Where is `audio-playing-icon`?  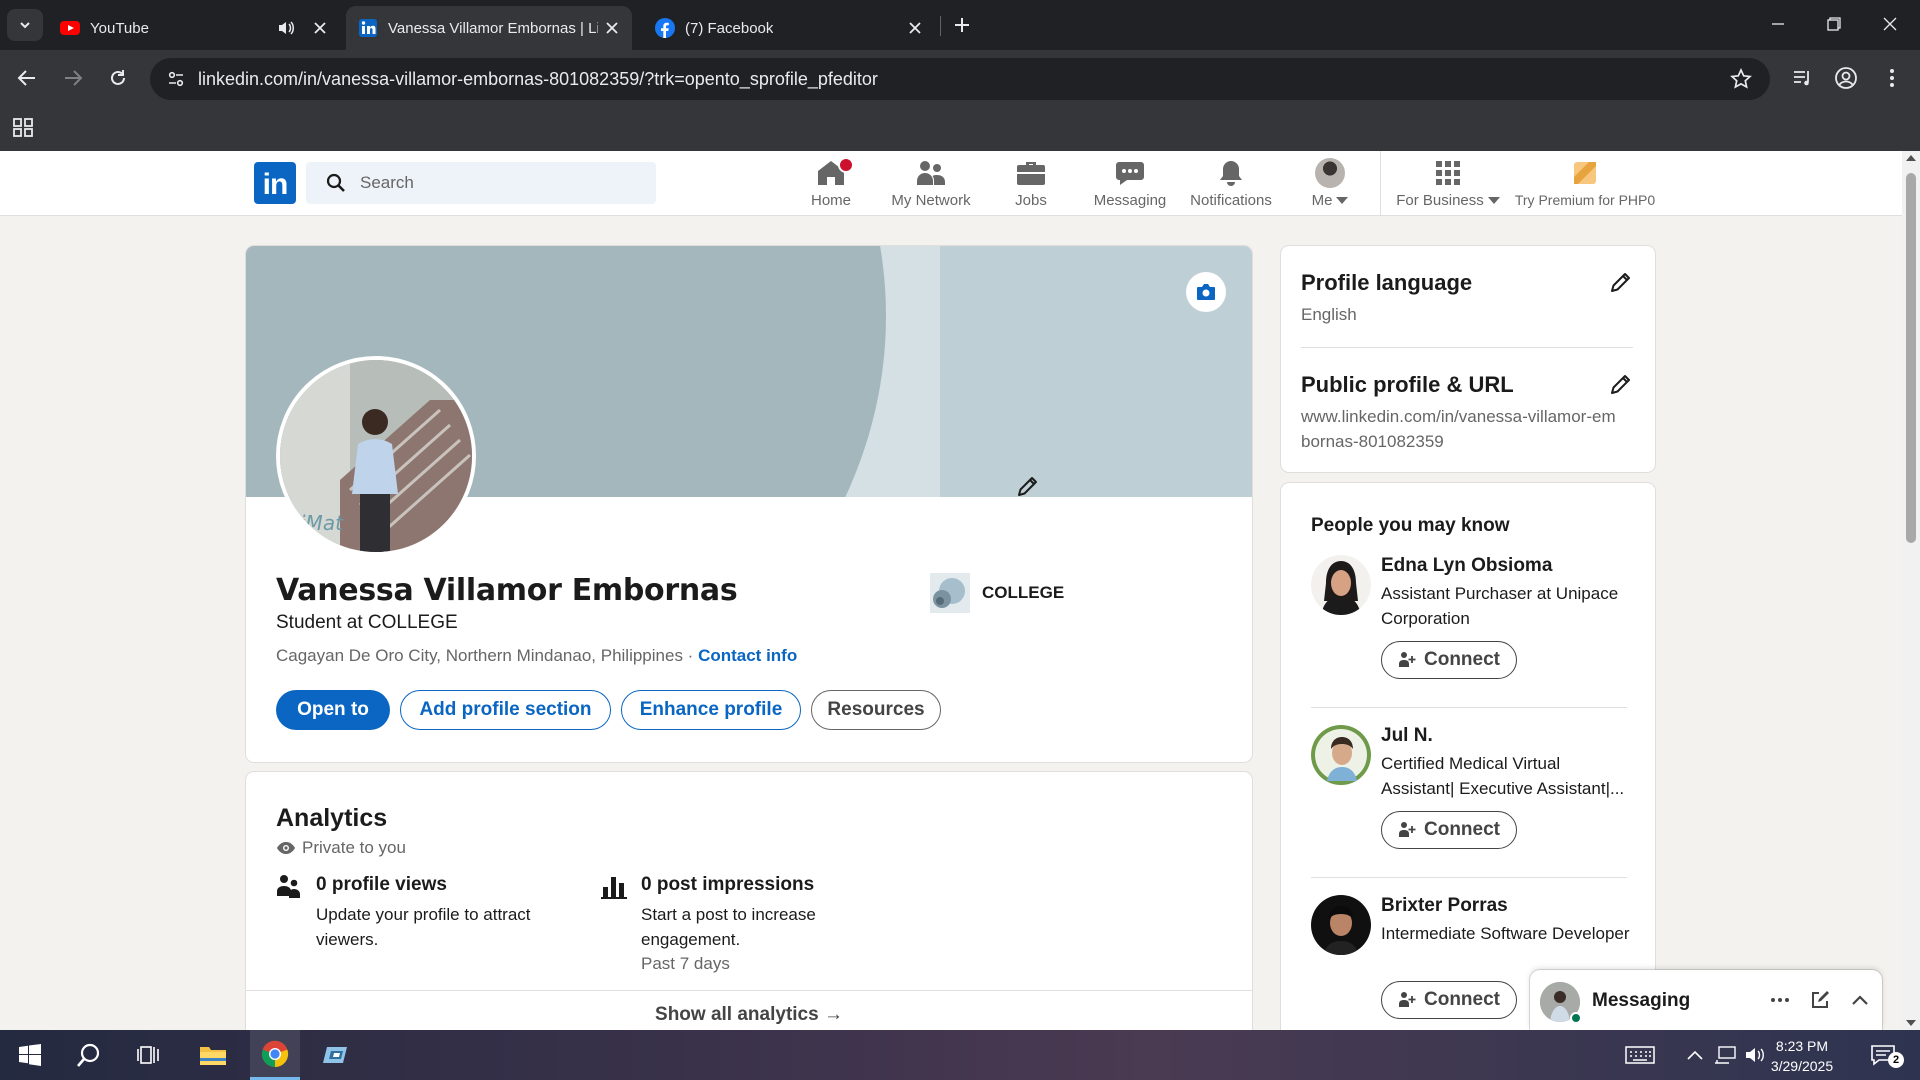
audio-playing-icon is located at coordinates (286, 28).